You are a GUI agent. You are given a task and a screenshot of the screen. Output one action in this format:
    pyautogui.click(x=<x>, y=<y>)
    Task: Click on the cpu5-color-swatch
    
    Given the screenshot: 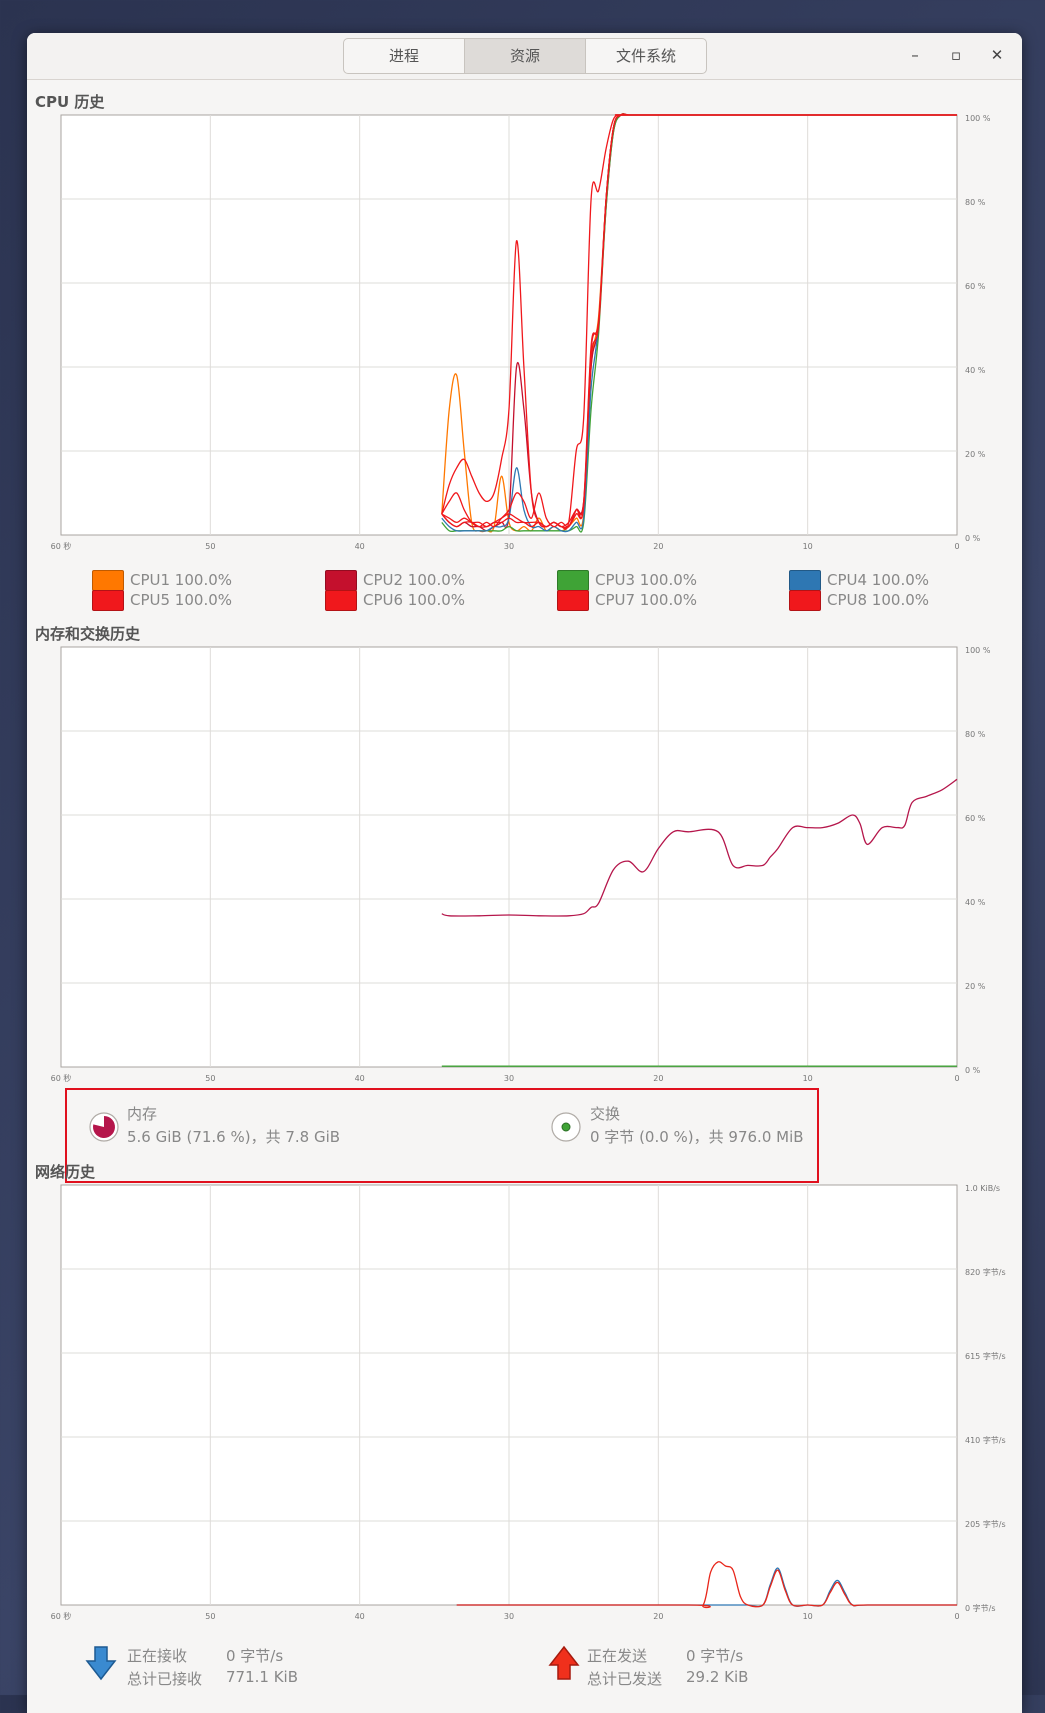 What is the action you would take?
    pyautogui.click(x=108, y=600)
    